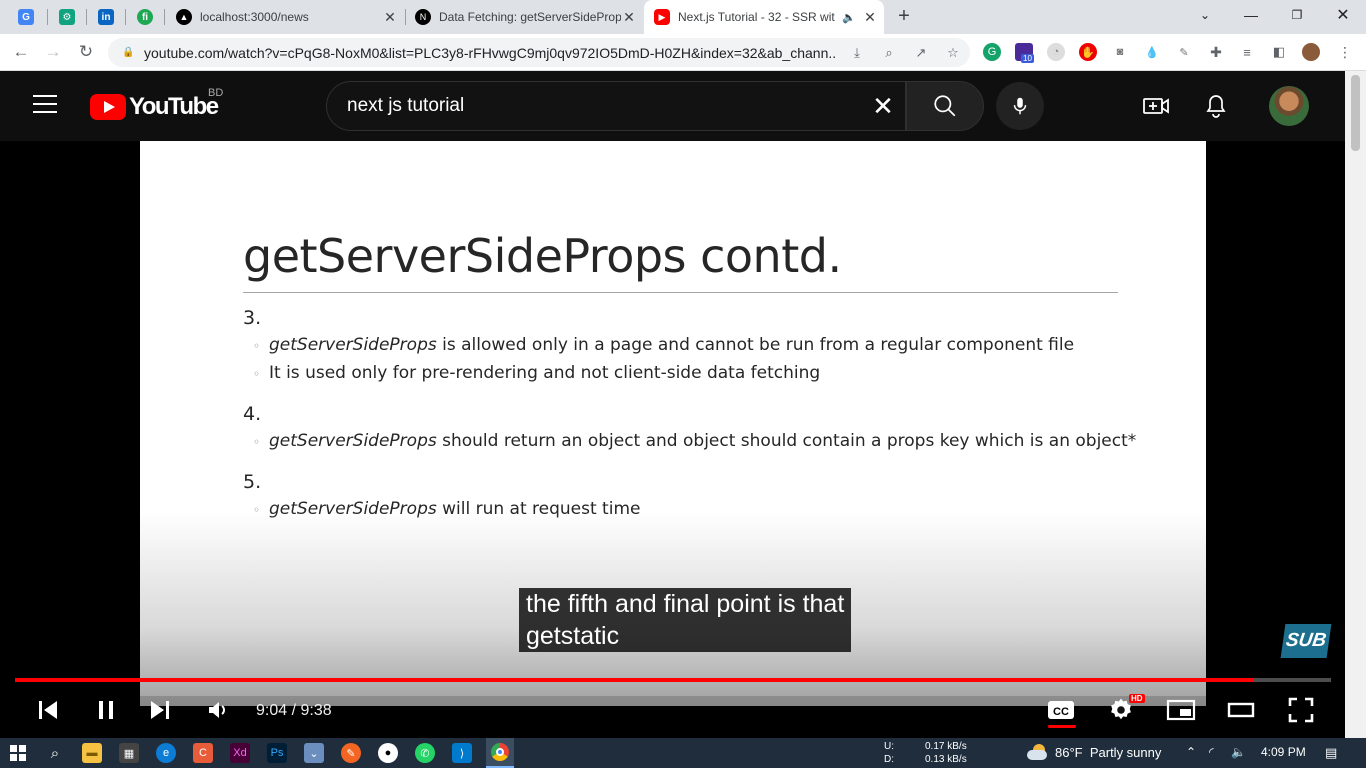 The height and width of the screenshot is (768, 1366). Describe the element at coordinates (55, 753) in the screenshot. I see `search-icon: ⌕` at that location.